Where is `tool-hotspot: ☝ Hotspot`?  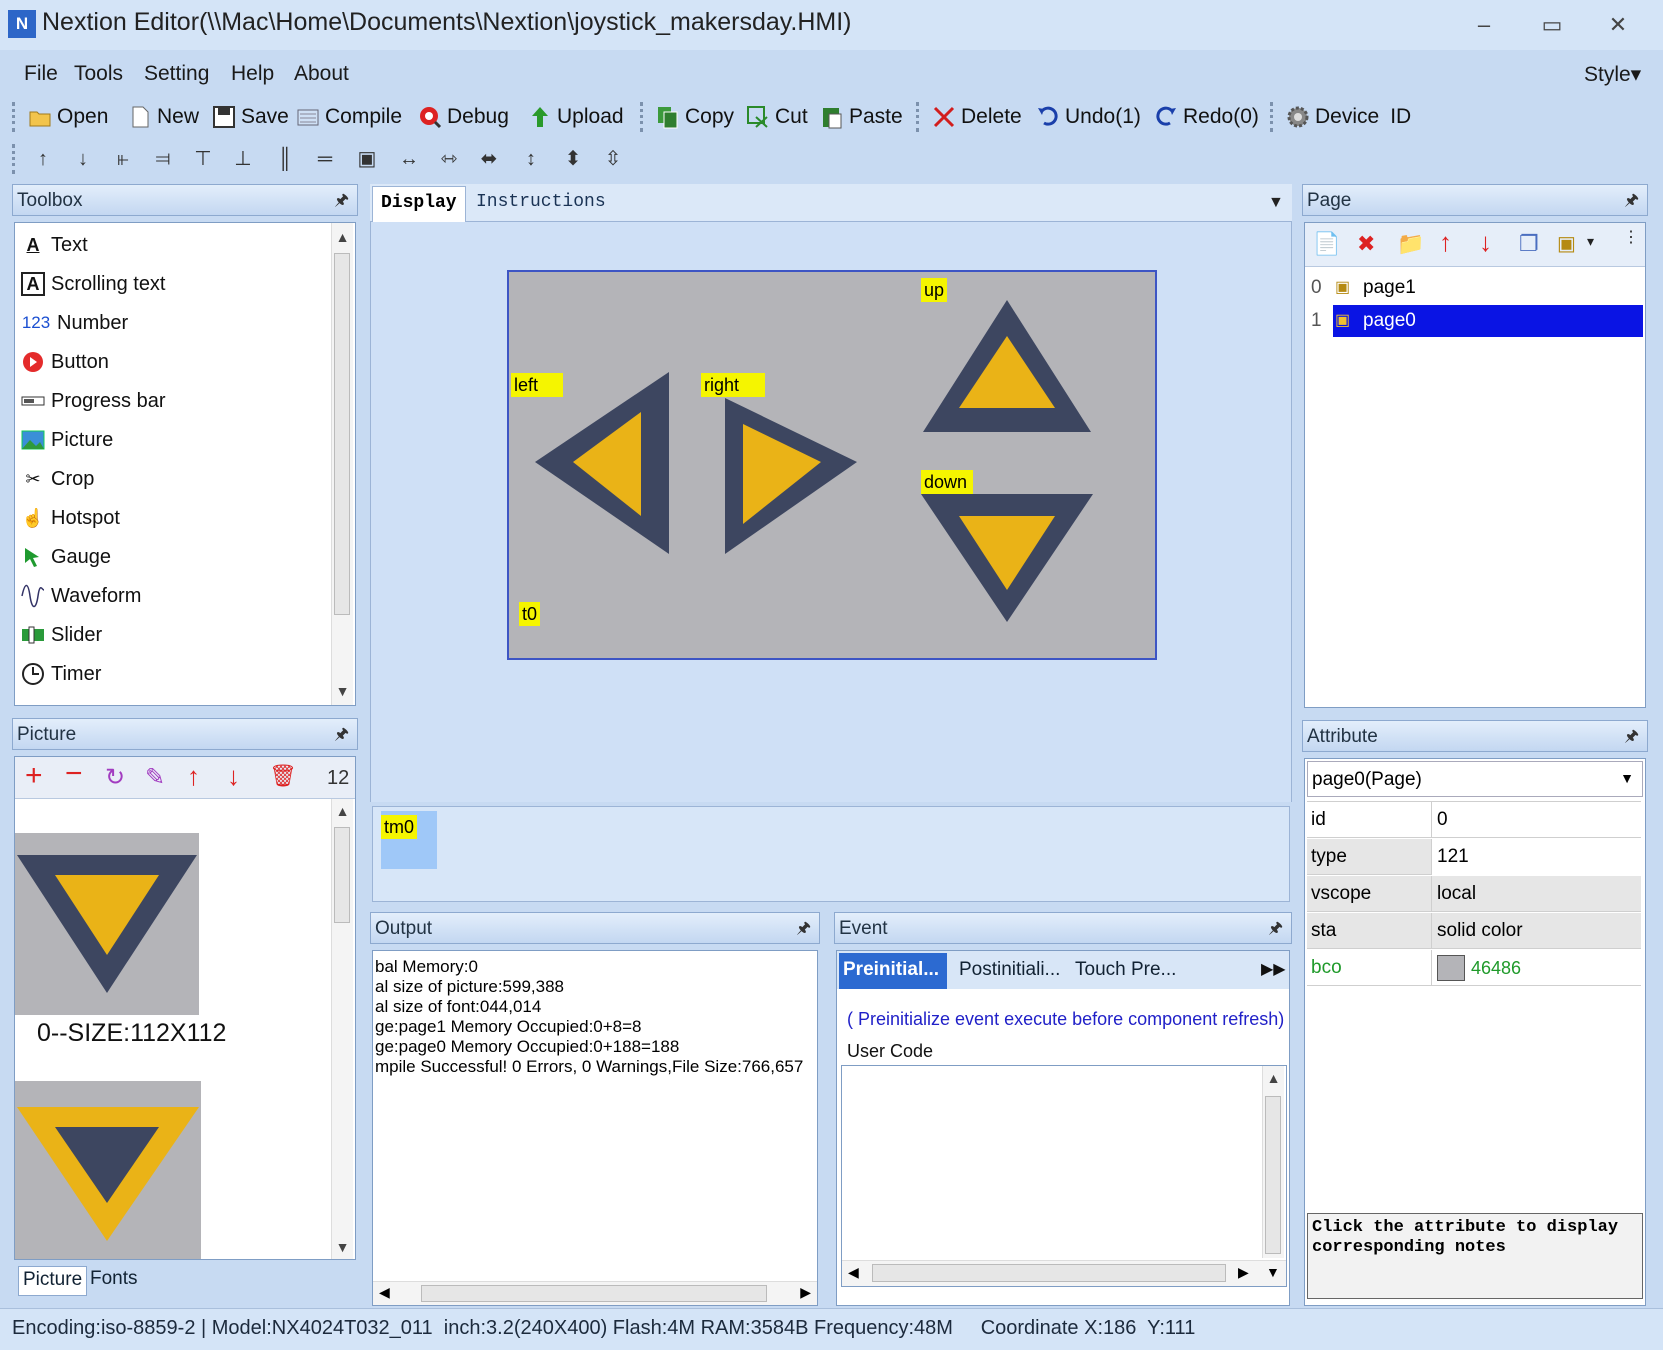
tool-hotspot: ☝ Hotspot is located at coordinates (70, 518).